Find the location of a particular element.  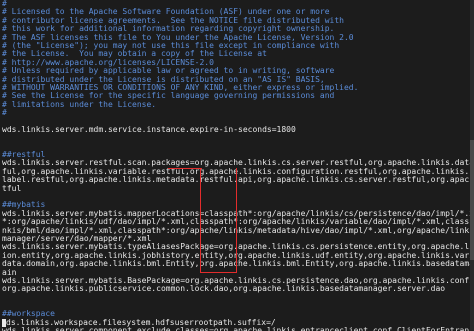

config-line: tful is located at coordinates (238, 188).